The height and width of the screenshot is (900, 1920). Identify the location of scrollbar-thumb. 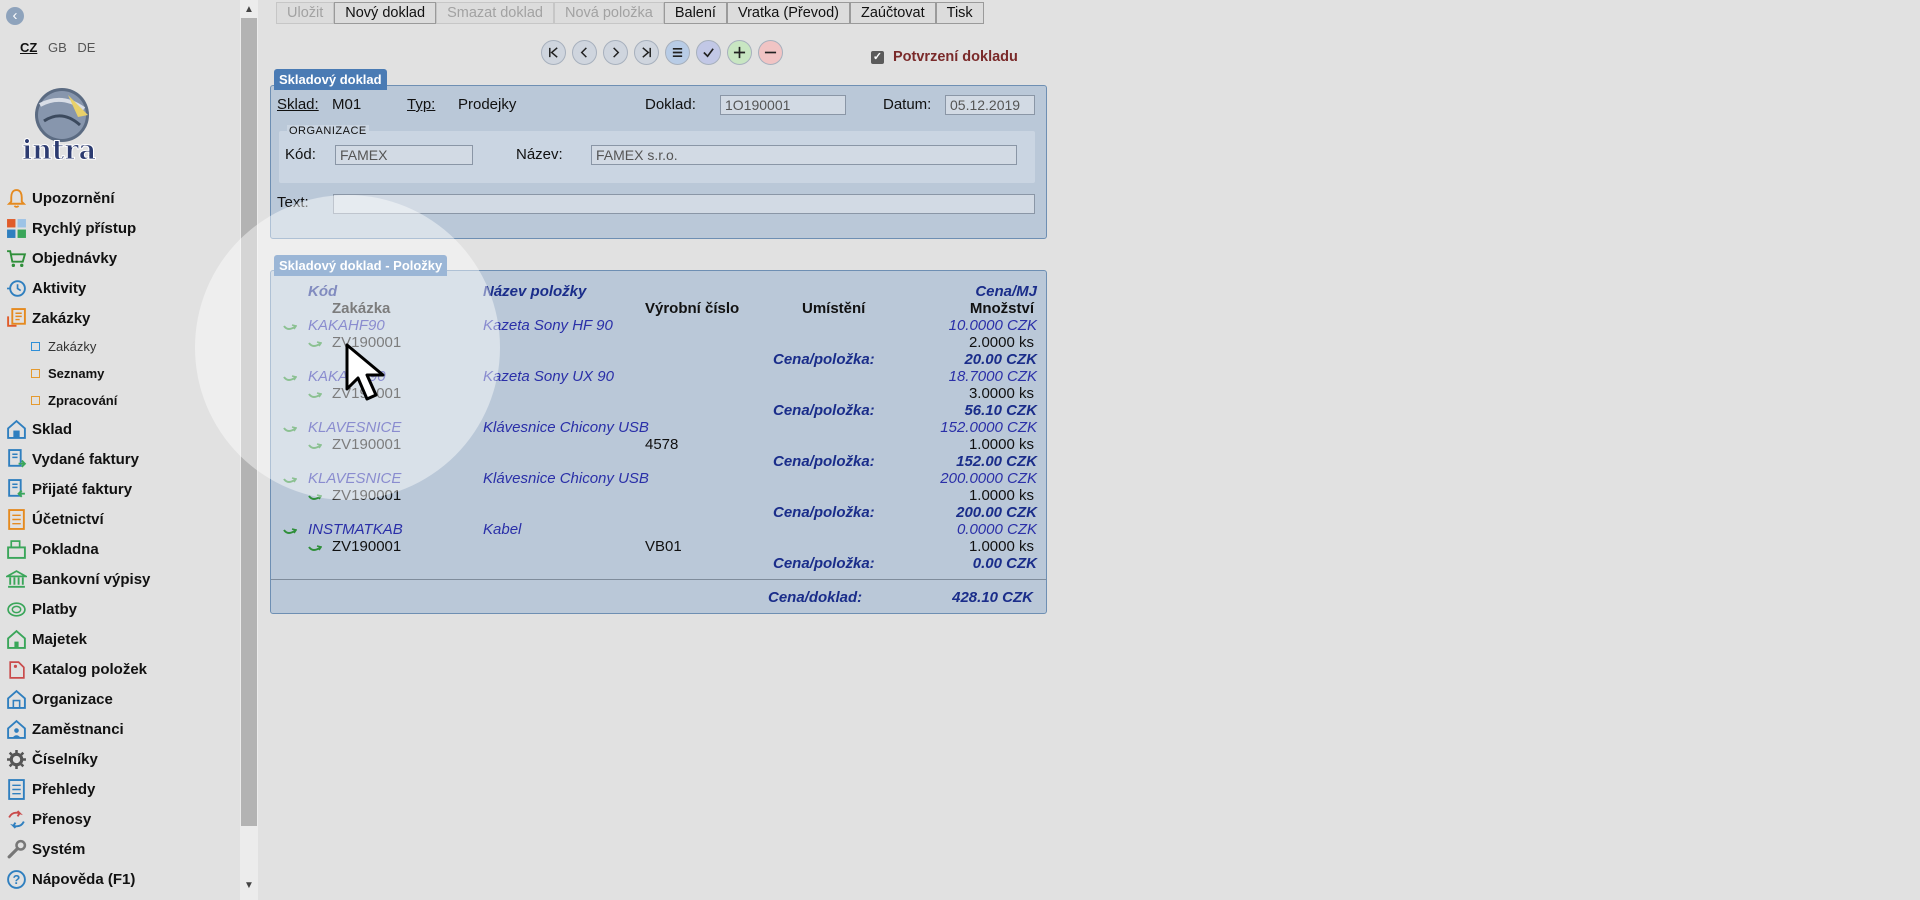
(249, 422).